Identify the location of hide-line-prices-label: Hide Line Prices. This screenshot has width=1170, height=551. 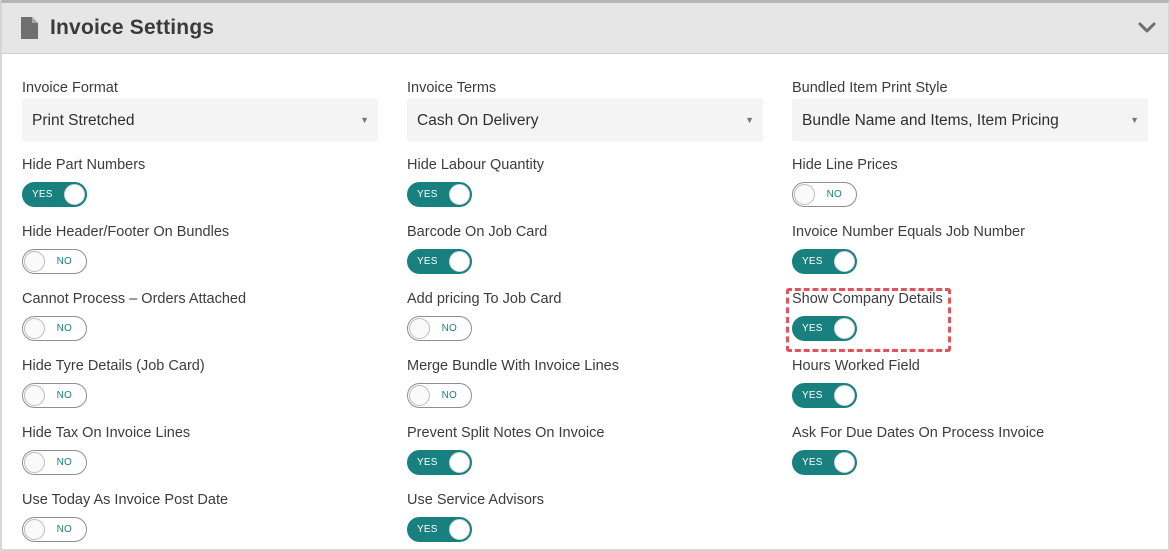
(845, 165).